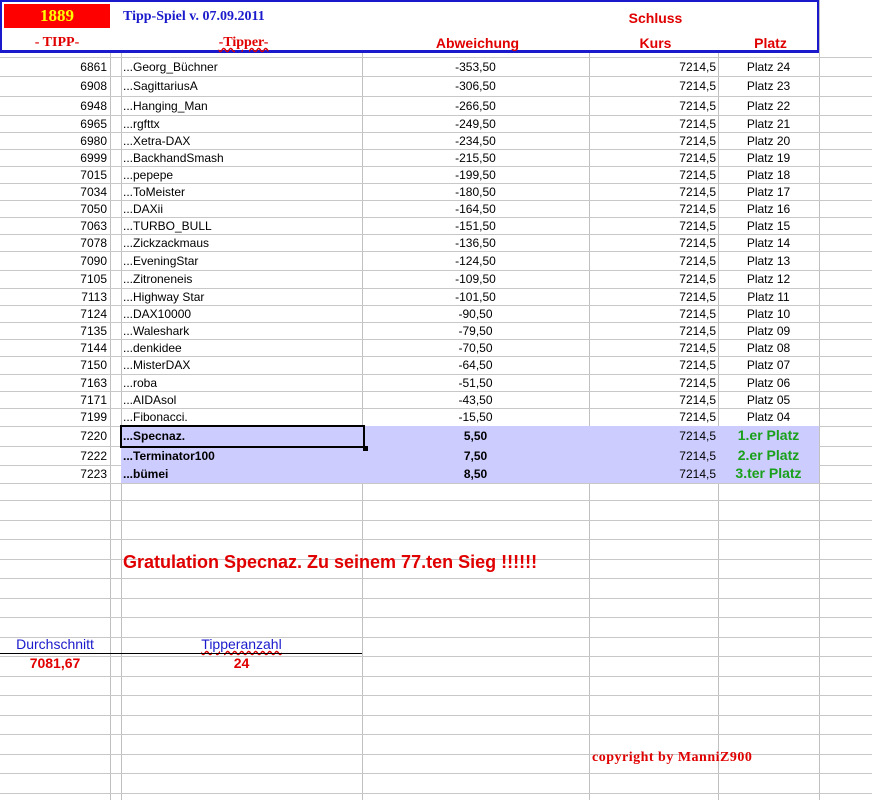  What do you see at coordinates (475, 456) in the screenshot?
I see `abweichung-cell: 7,50` at bounding box center [475, 456].